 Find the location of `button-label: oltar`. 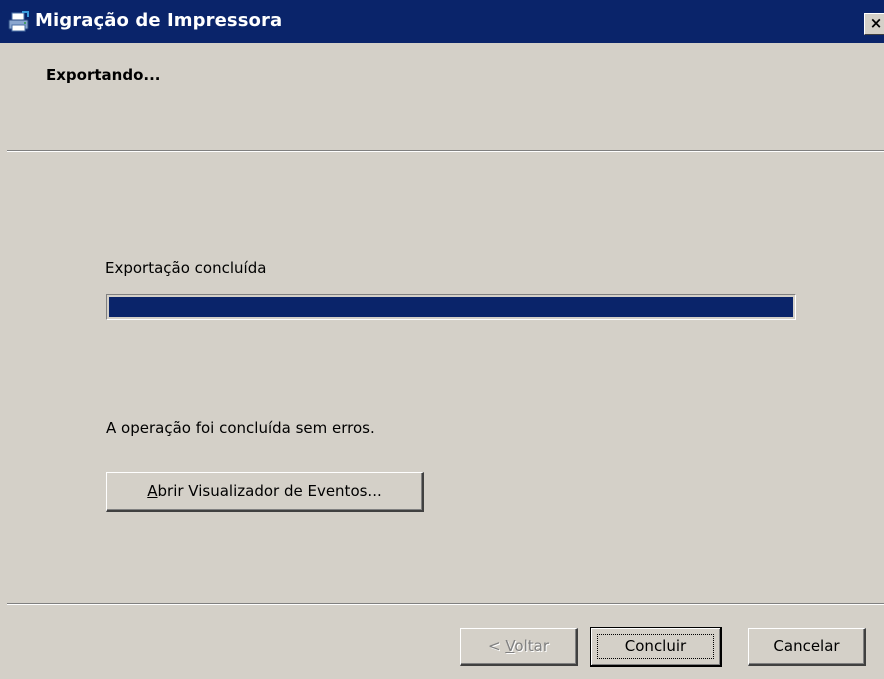

button-label: oltar is located at coordinates (532, 646).